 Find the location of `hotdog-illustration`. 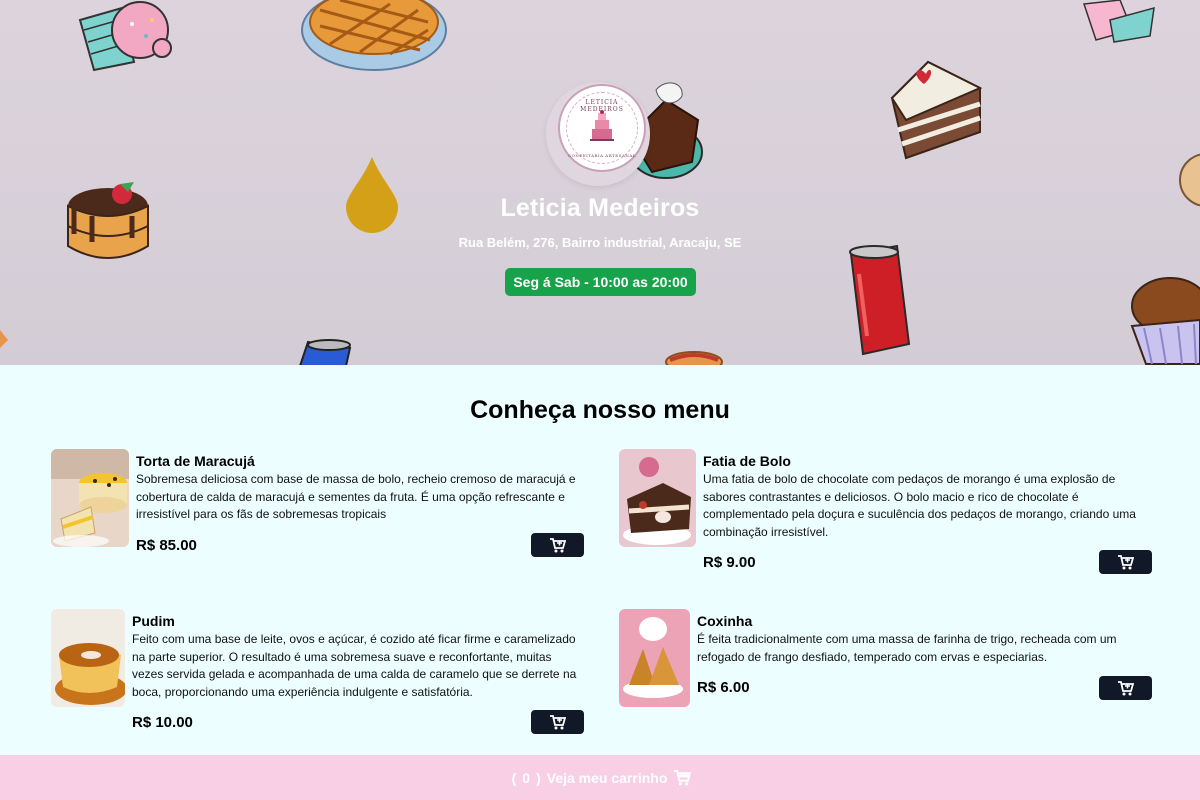

hotdog-illustration is located at coordinates (694, 358).